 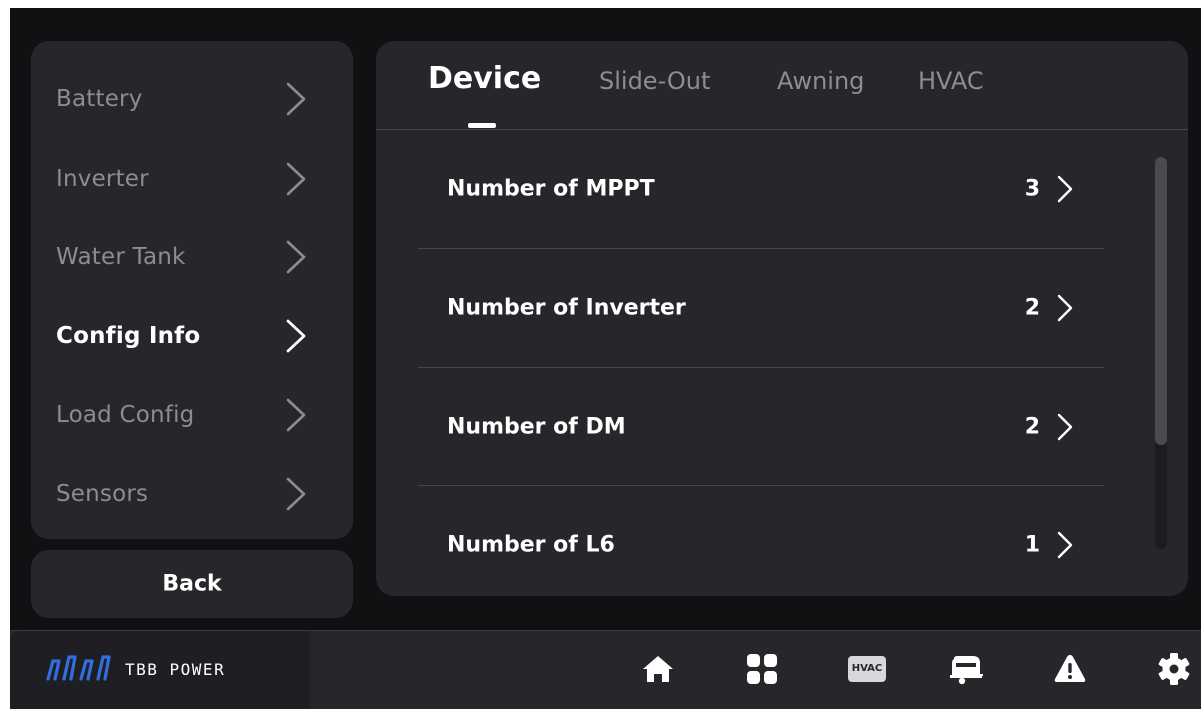 I want to click on tab-slide-out: Slide-Out, so click(x=654, y=81).